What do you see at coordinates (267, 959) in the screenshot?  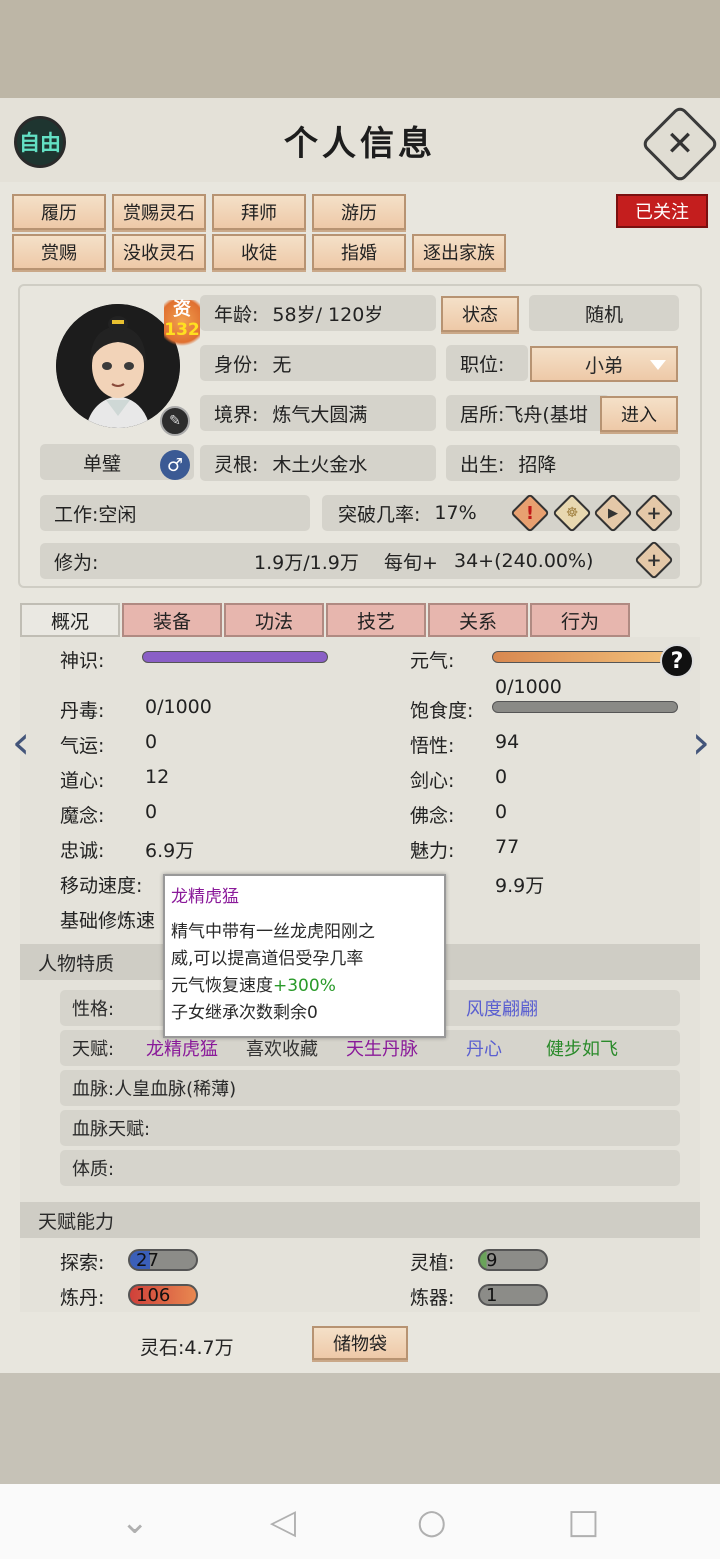 I see `tooltip-line2: 威,可以提高道侣受孕几率` at bounding box center [267, 959].